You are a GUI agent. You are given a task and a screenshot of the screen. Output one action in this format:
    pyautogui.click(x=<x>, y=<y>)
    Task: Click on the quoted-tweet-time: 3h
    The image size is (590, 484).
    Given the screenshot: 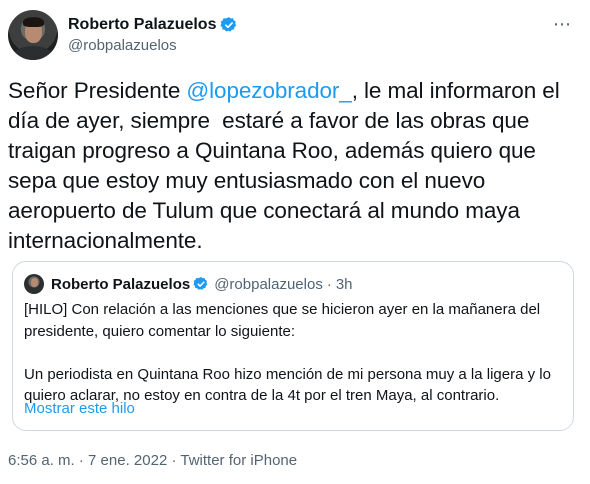 What is the action you would take?
    pyautogui.click(x=344, y=284)
    